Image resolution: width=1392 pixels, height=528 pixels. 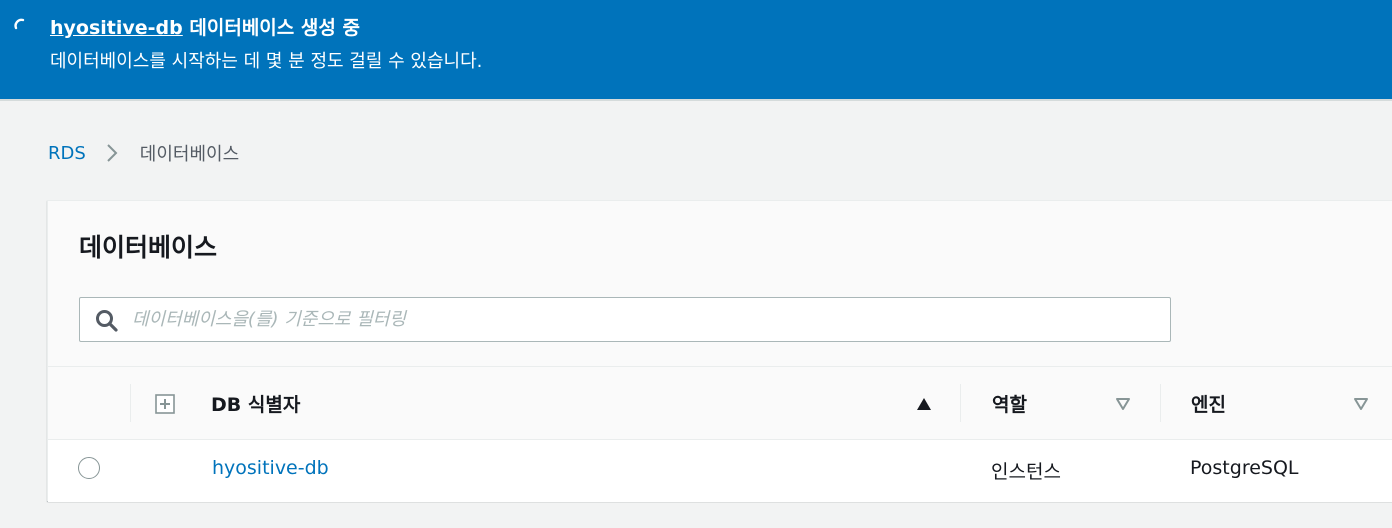 What do you see at coordinates (1244, 468) in the screenshot?
I see `engine-cell: PostgreSQL` at bounding box center [1244, 468].